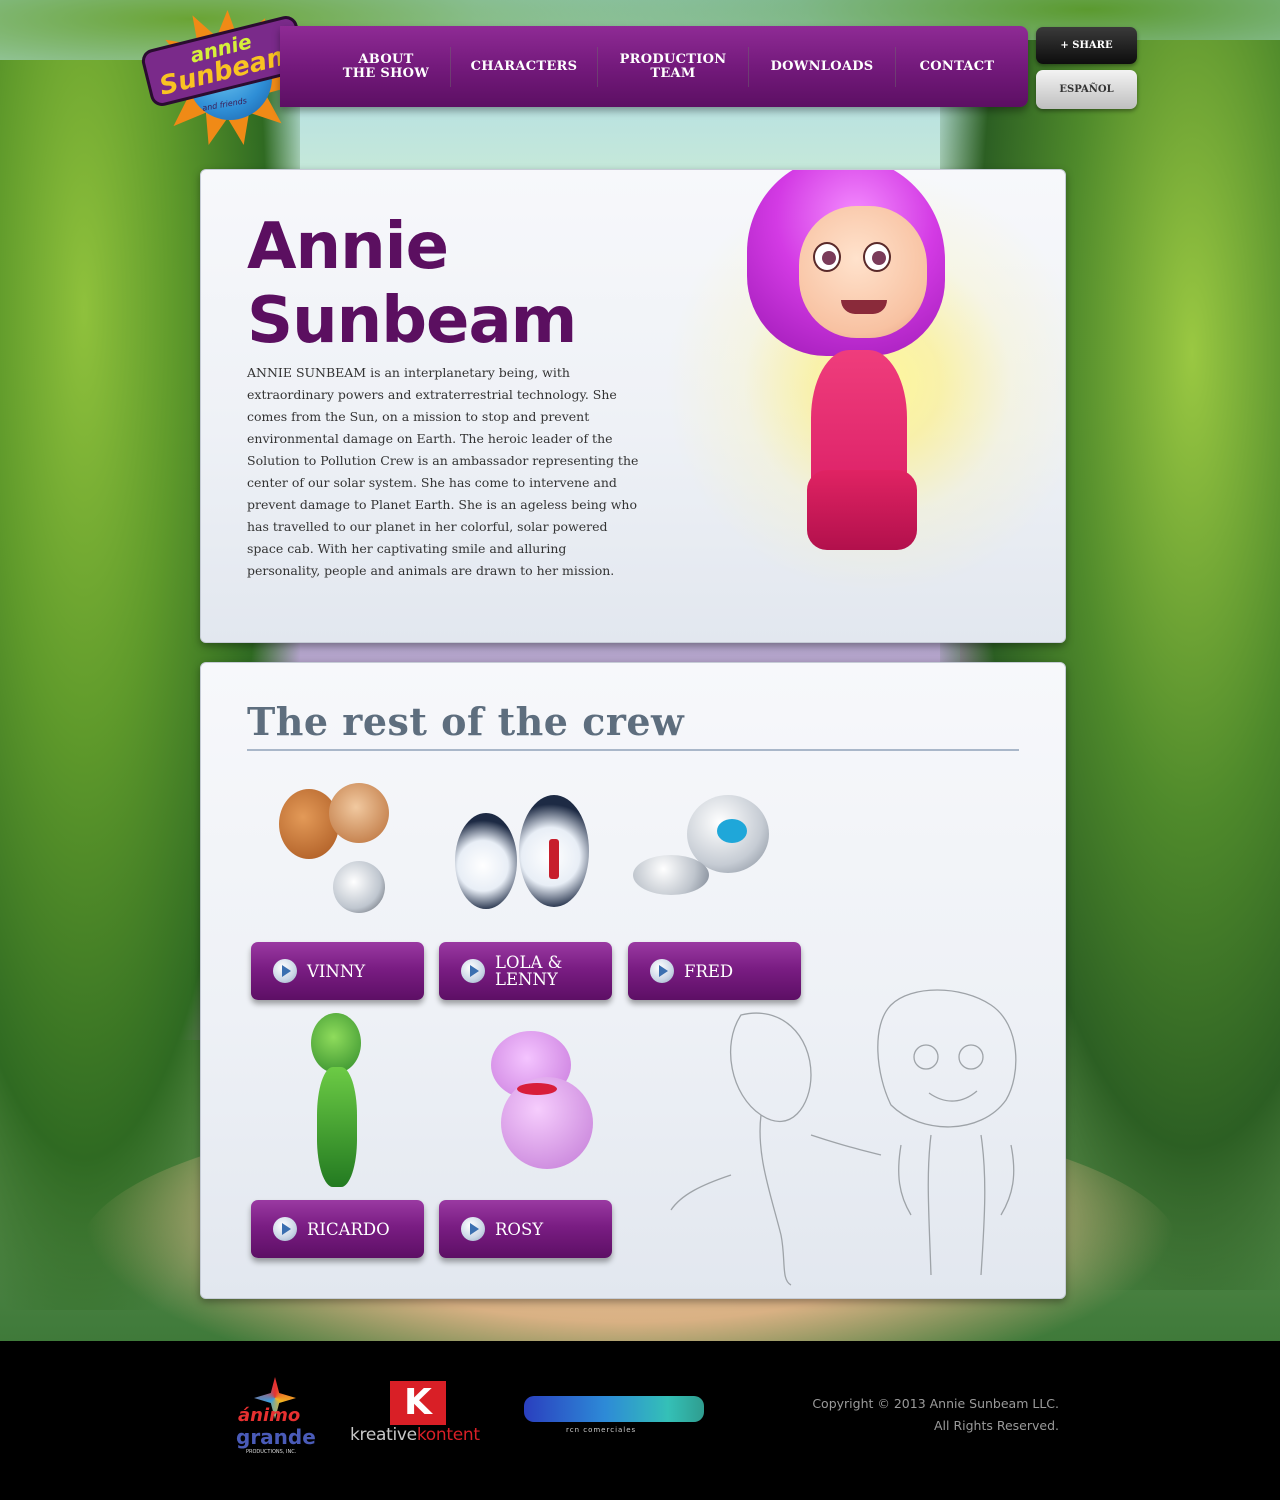 The image size is (1280, 1500). I want to click on rcn-comerciales-logo: rcn comerciales, so click(614, 1416).